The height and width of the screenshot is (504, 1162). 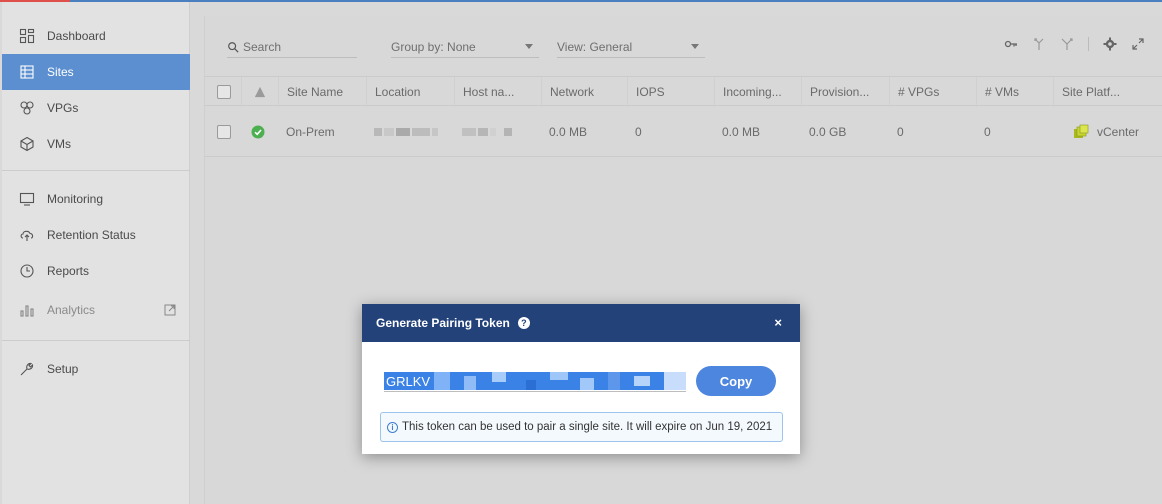 I want to click on column-header-location: Location, so click(x=410, y=92).